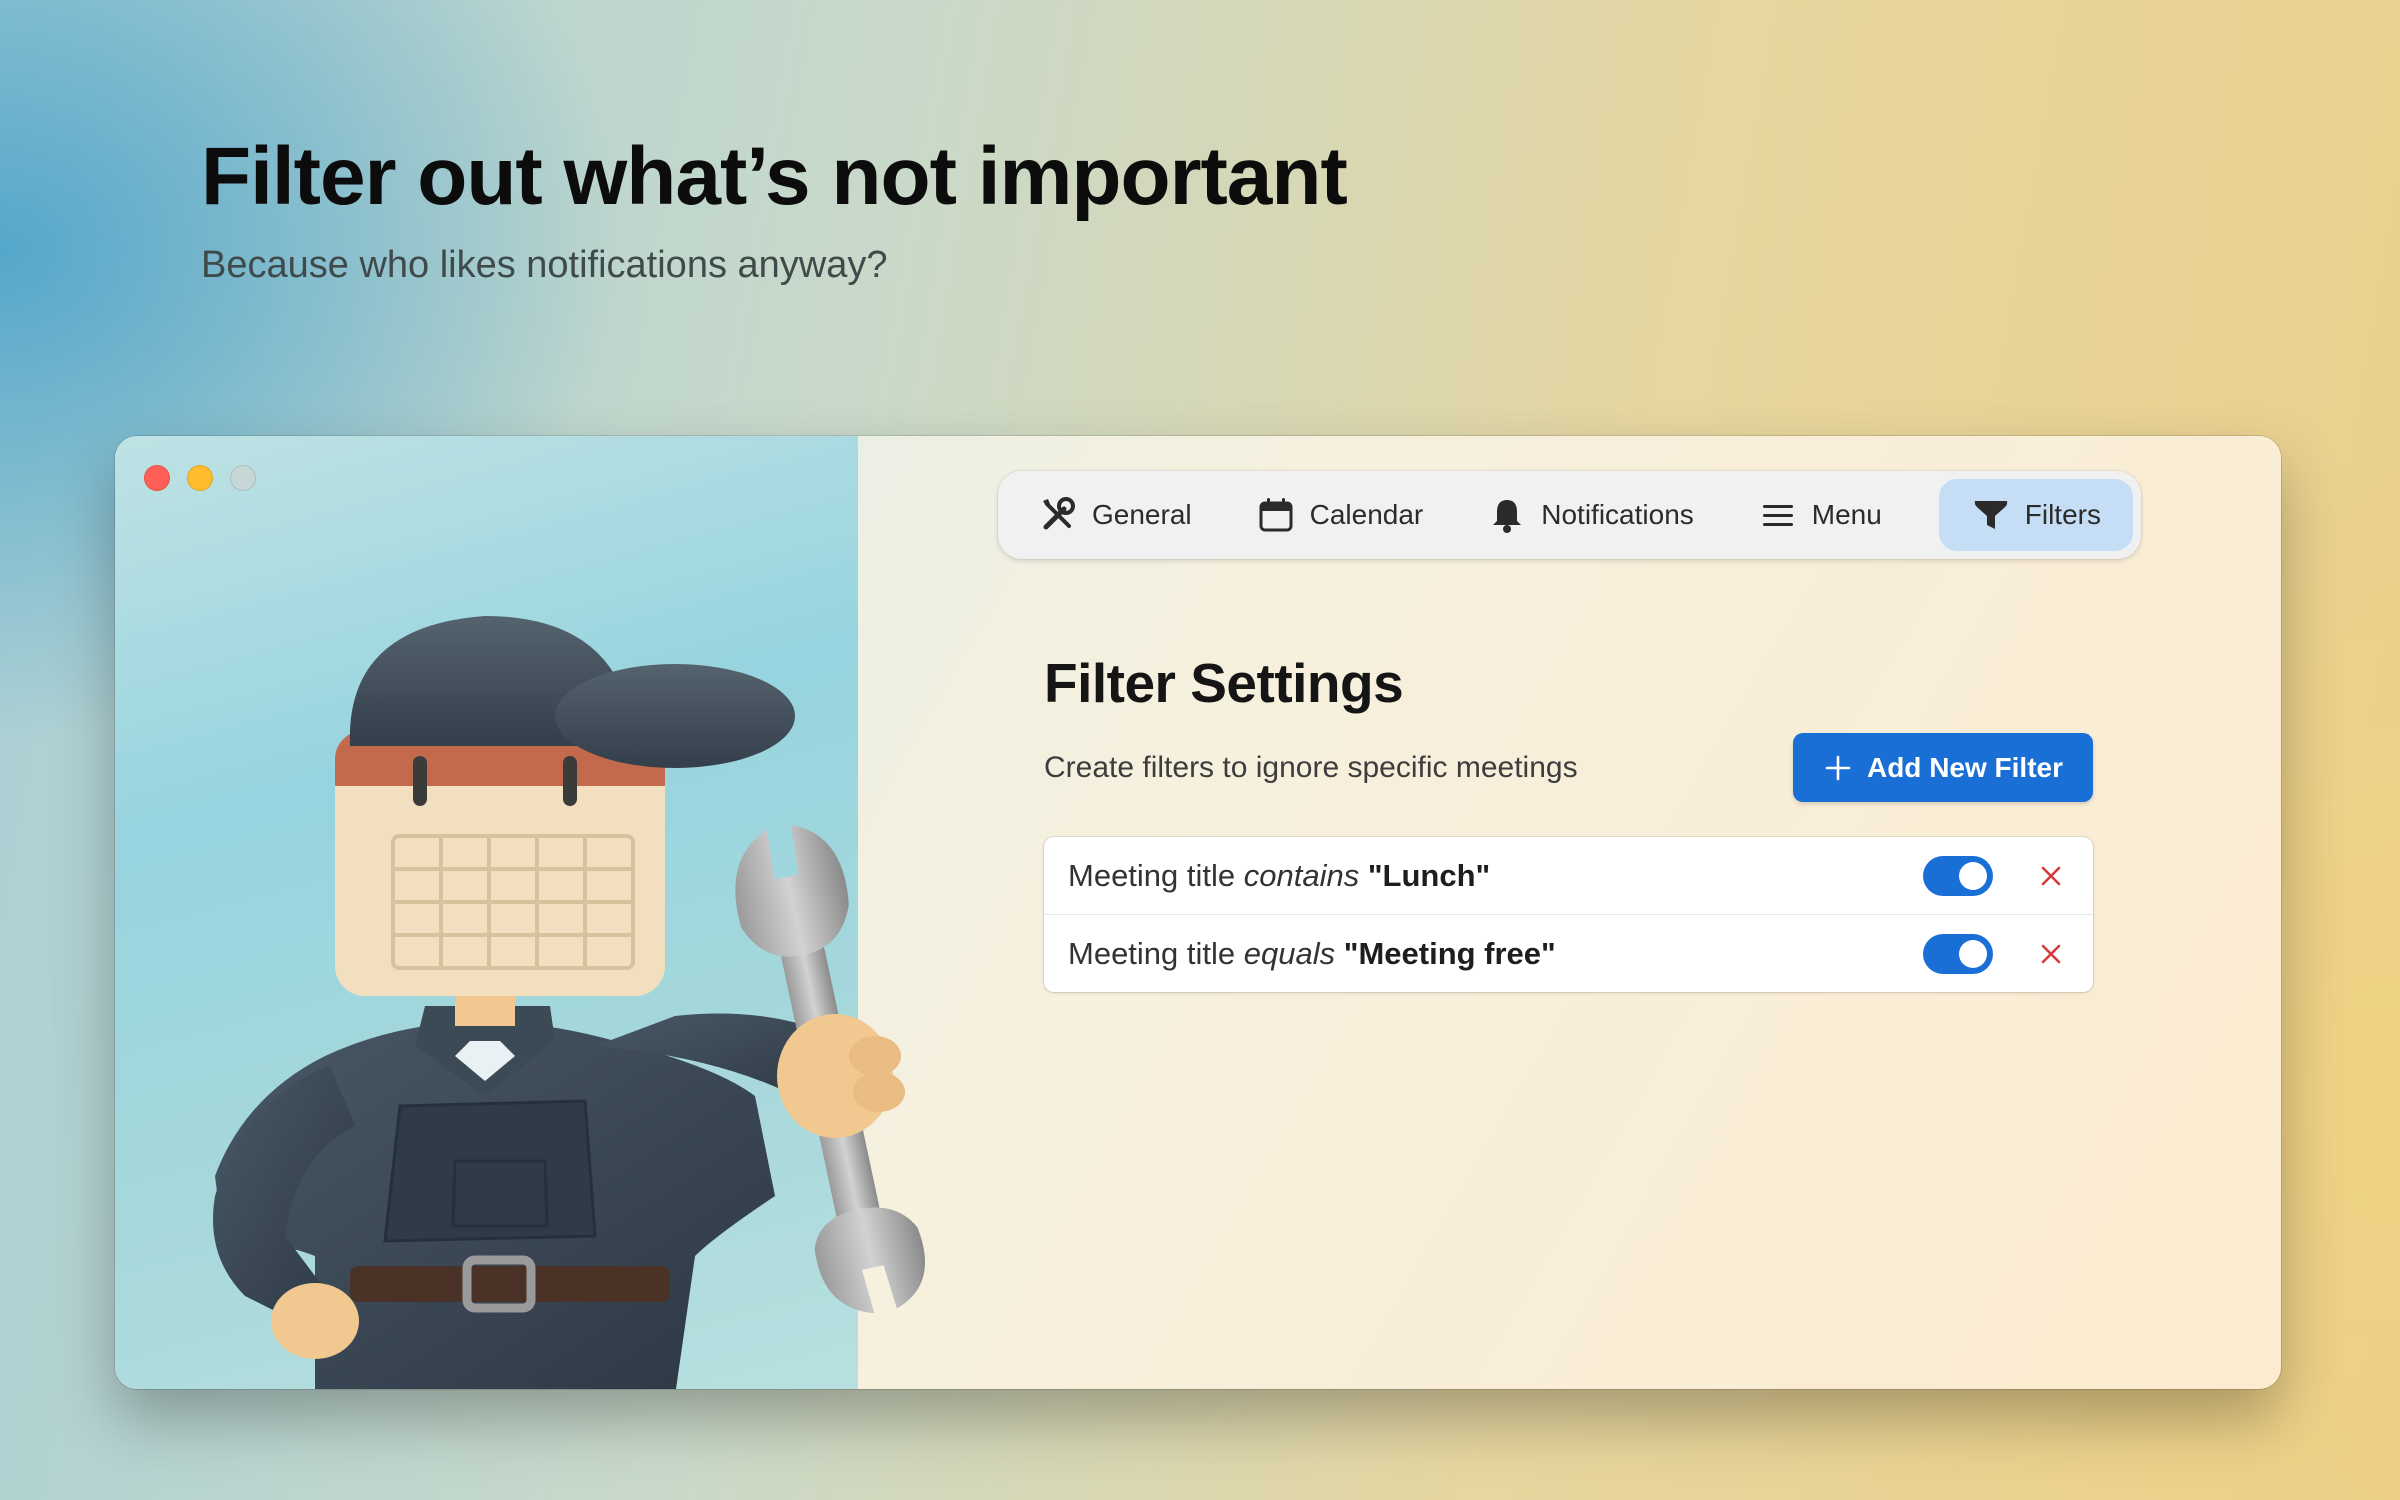 The width and height of the screenshot is (2400, 1500). Describe the element at coordinates (544, 265) in the screenshot. I see `hero-subtitle: Because who likes notifications anyway?` at that location.